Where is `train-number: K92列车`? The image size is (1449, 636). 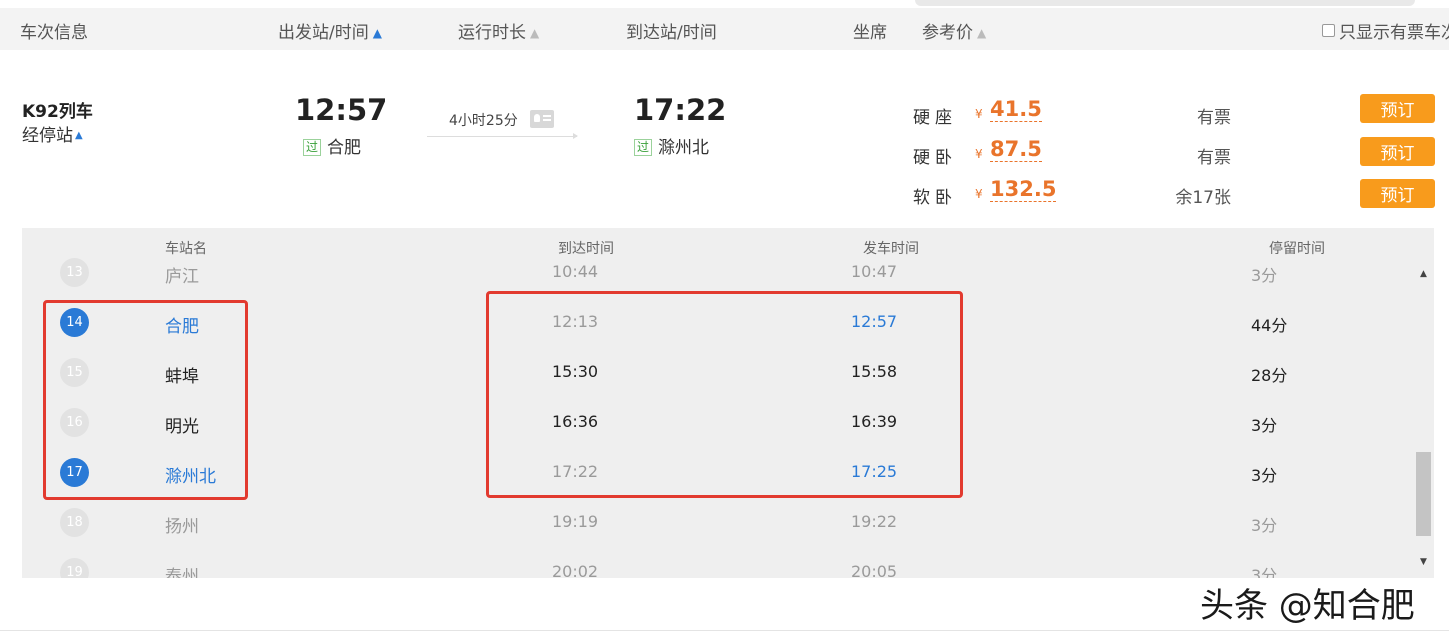 train-number: K92列车 is located at coordinates (57, 109).